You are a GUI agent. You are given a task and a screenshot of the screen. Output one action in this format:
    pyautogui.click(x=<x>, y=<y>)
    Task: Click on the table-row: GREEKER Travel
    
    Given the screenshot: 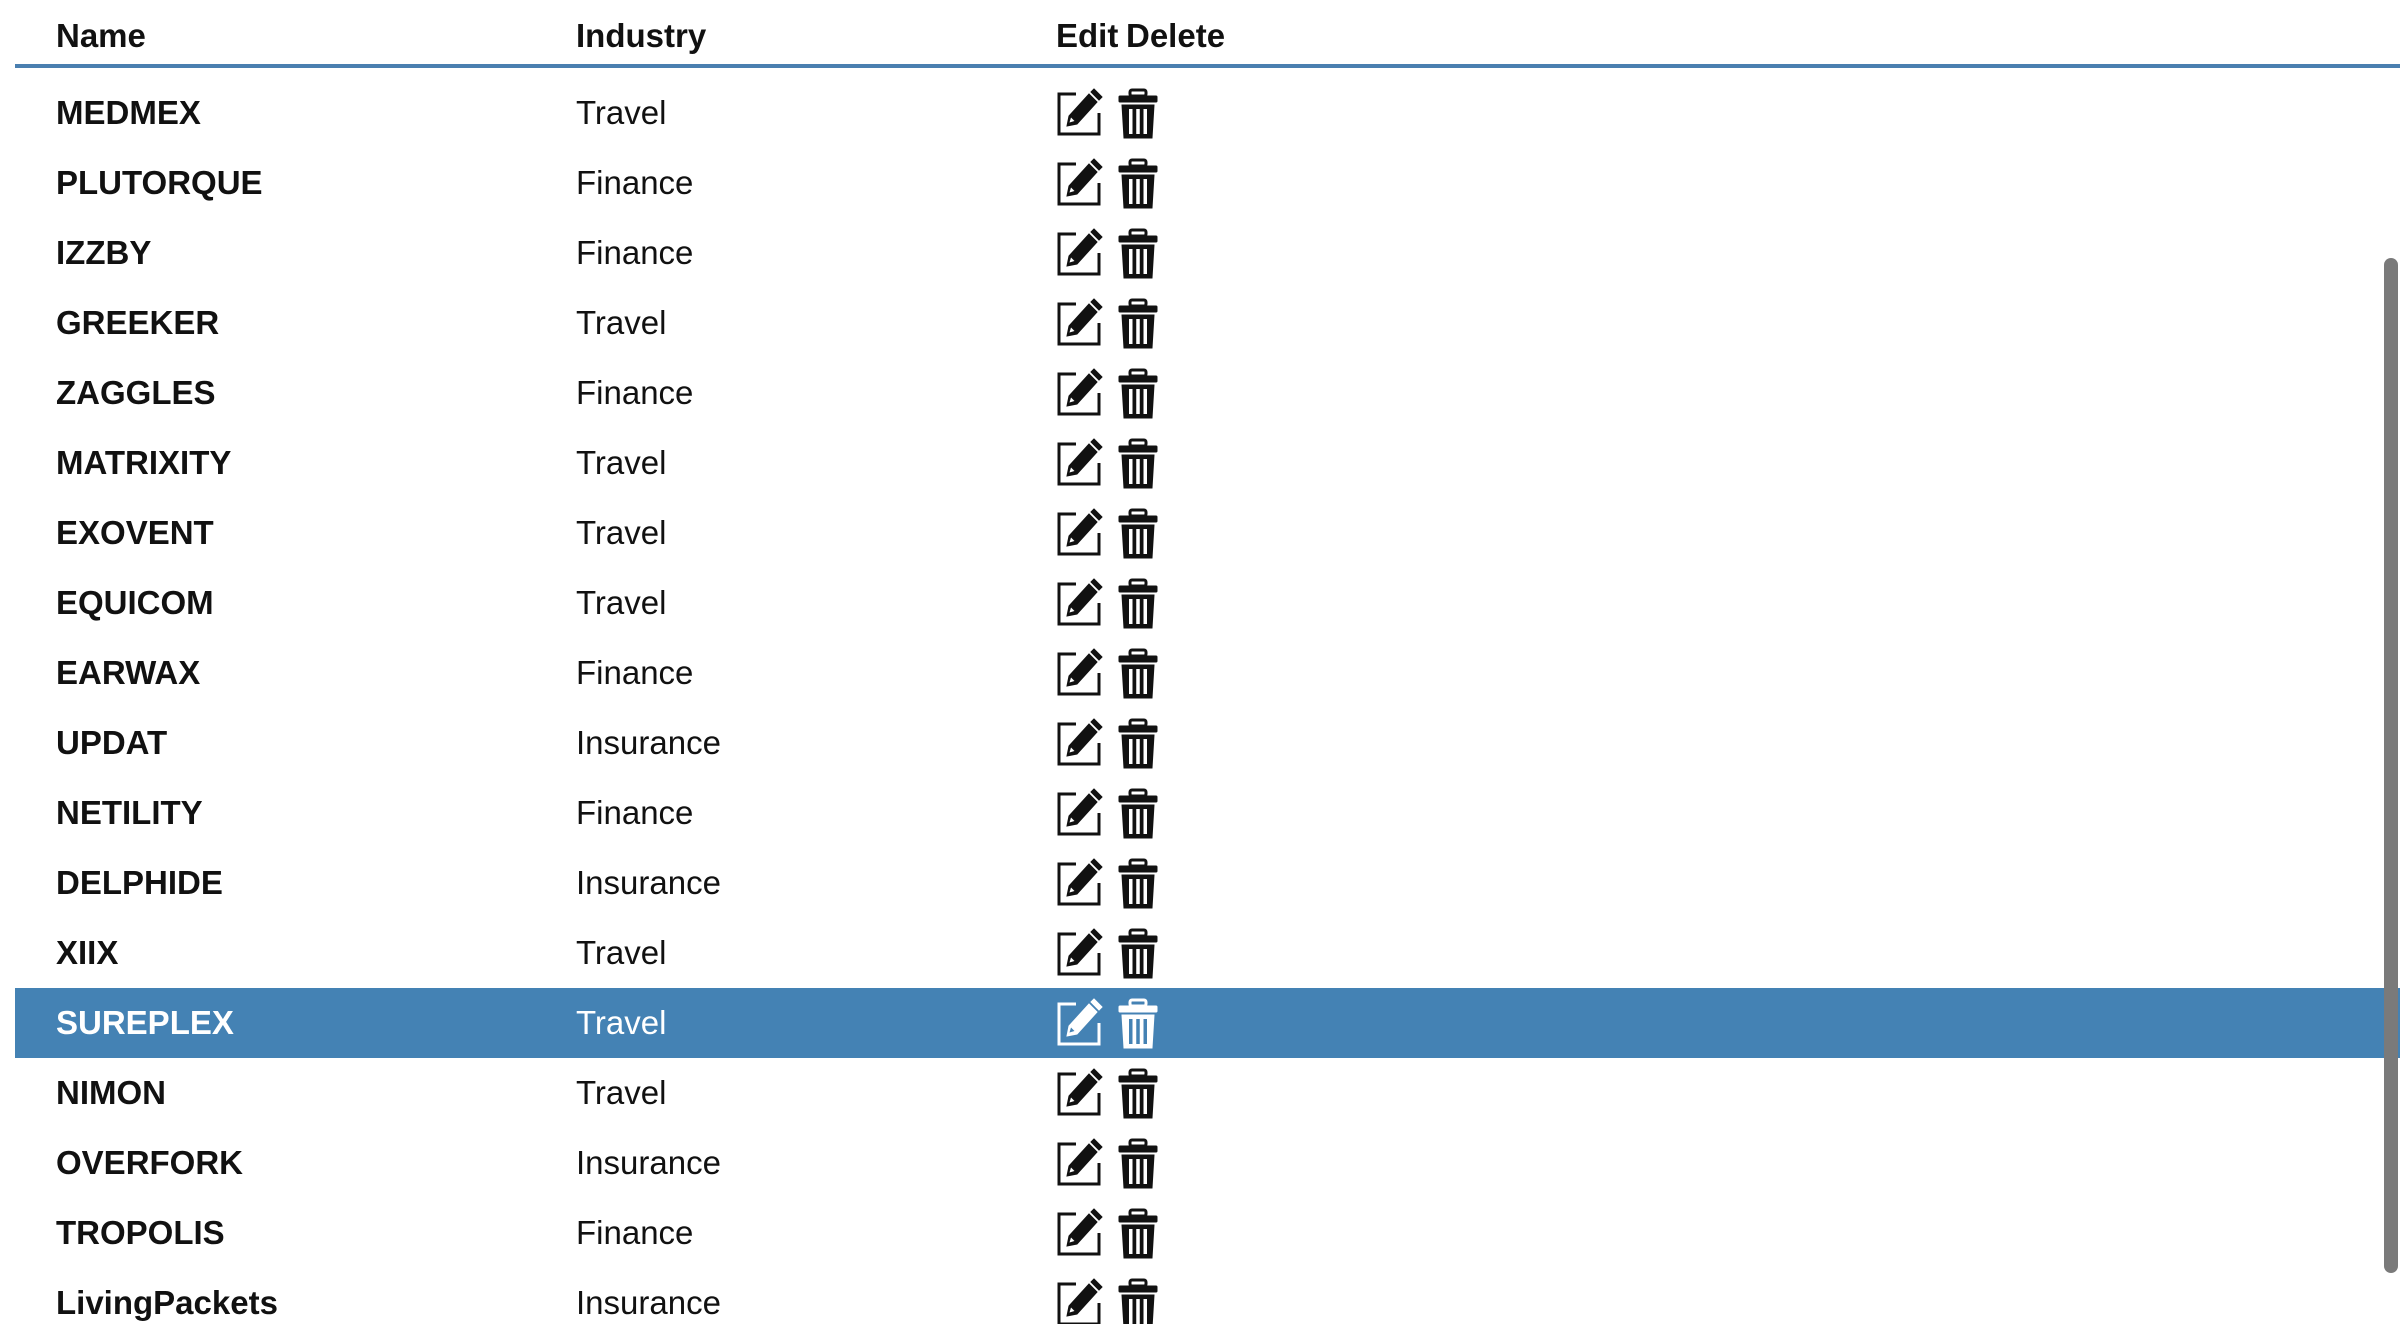 What is the action you would take?
    pyautogui.click(x=1207, y=323)
    